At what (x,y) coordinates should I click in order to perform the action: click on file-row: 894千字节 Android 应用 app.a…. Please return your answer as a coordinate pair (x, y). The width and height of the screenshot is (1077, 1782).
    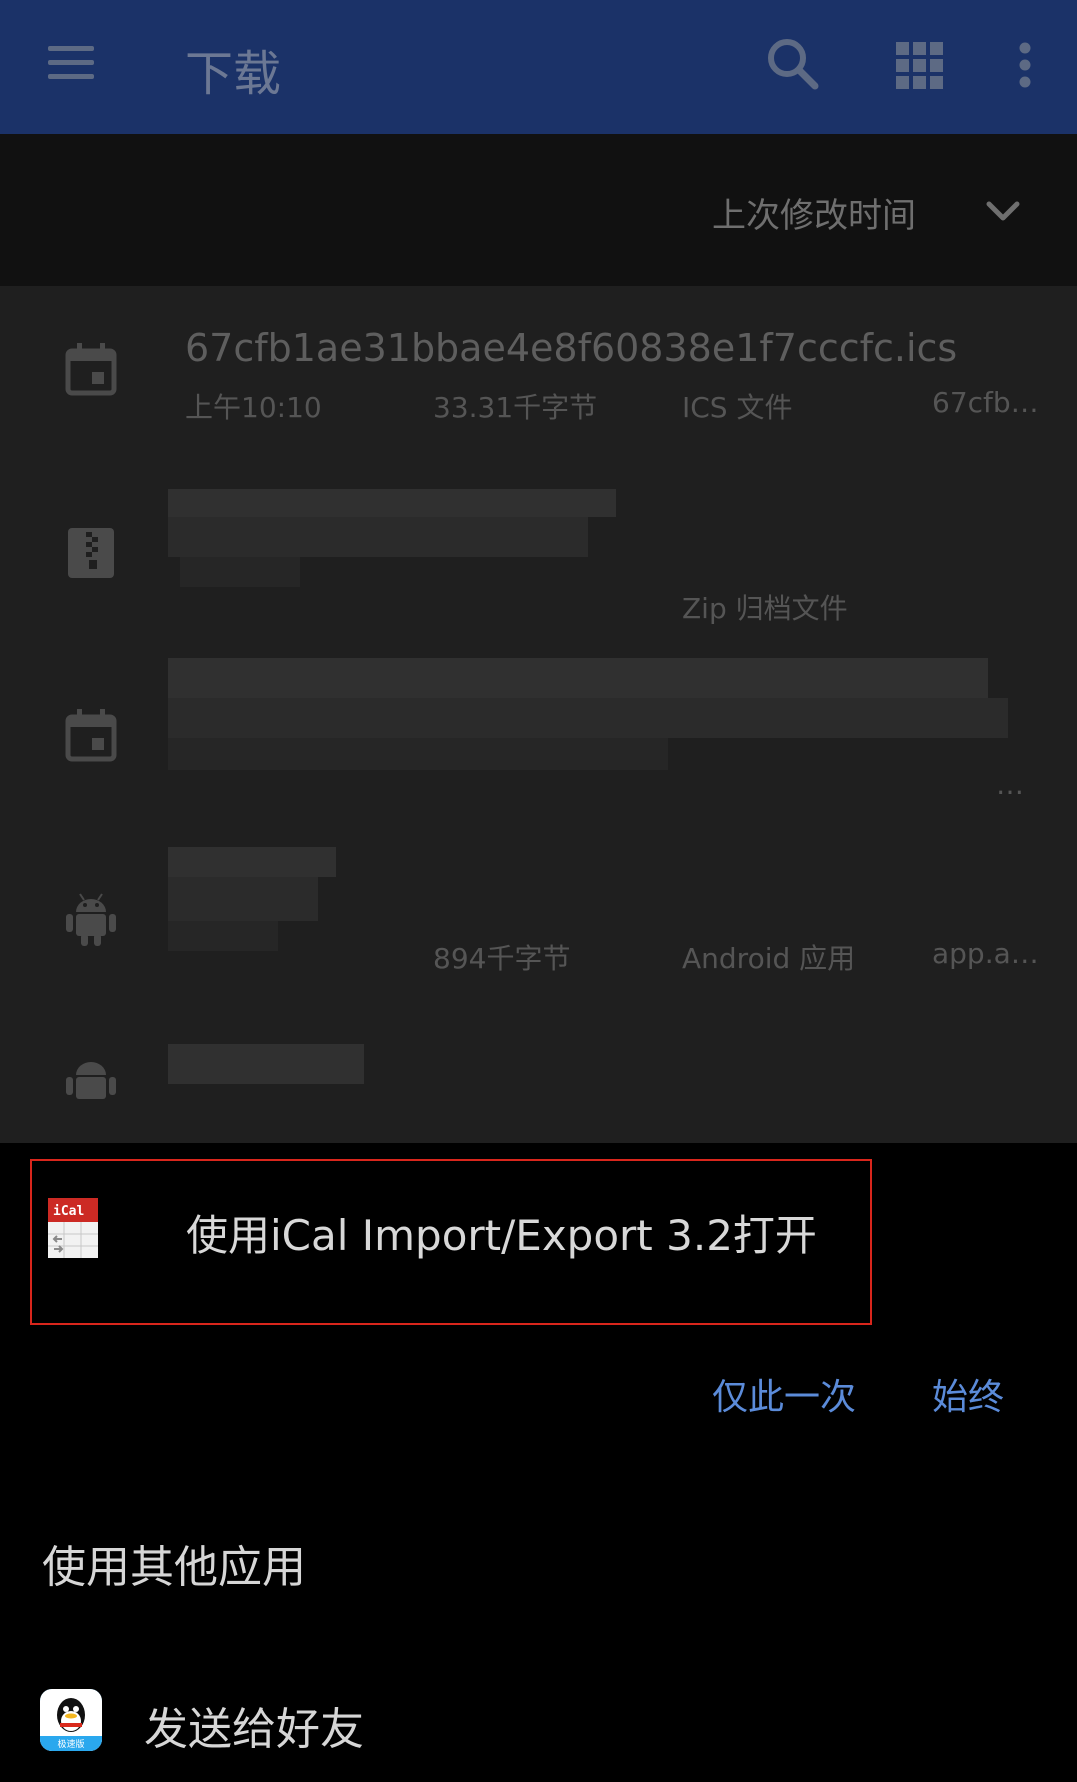
    Looking at the image, I should click on (538, 926).